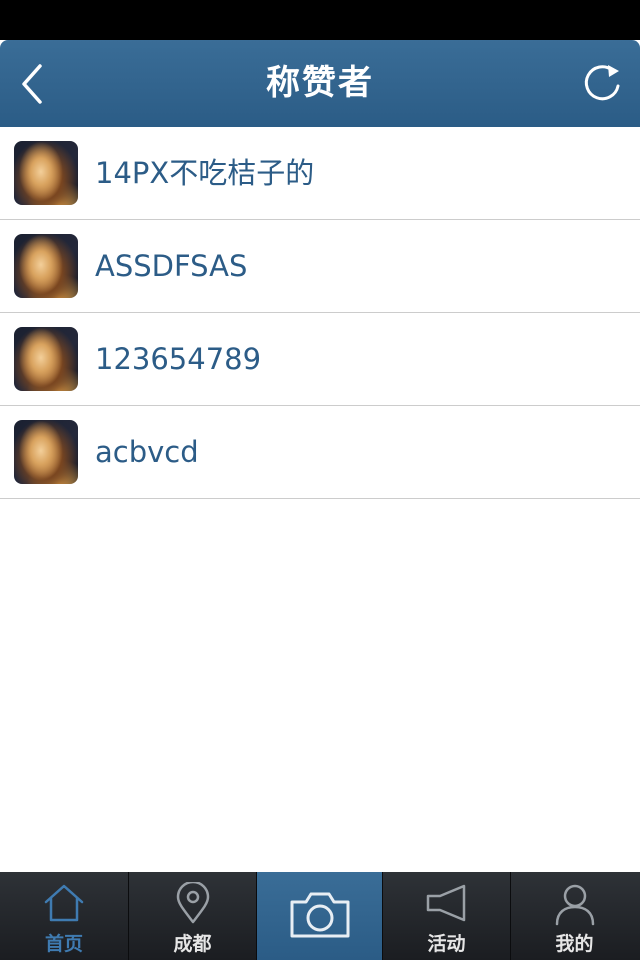 The width and height of the screenshot is (640, 960). What do you see at coordinates (446, 944) in the screenshot?
I see `tab-label: 活动` at bounding box center [446, 944].